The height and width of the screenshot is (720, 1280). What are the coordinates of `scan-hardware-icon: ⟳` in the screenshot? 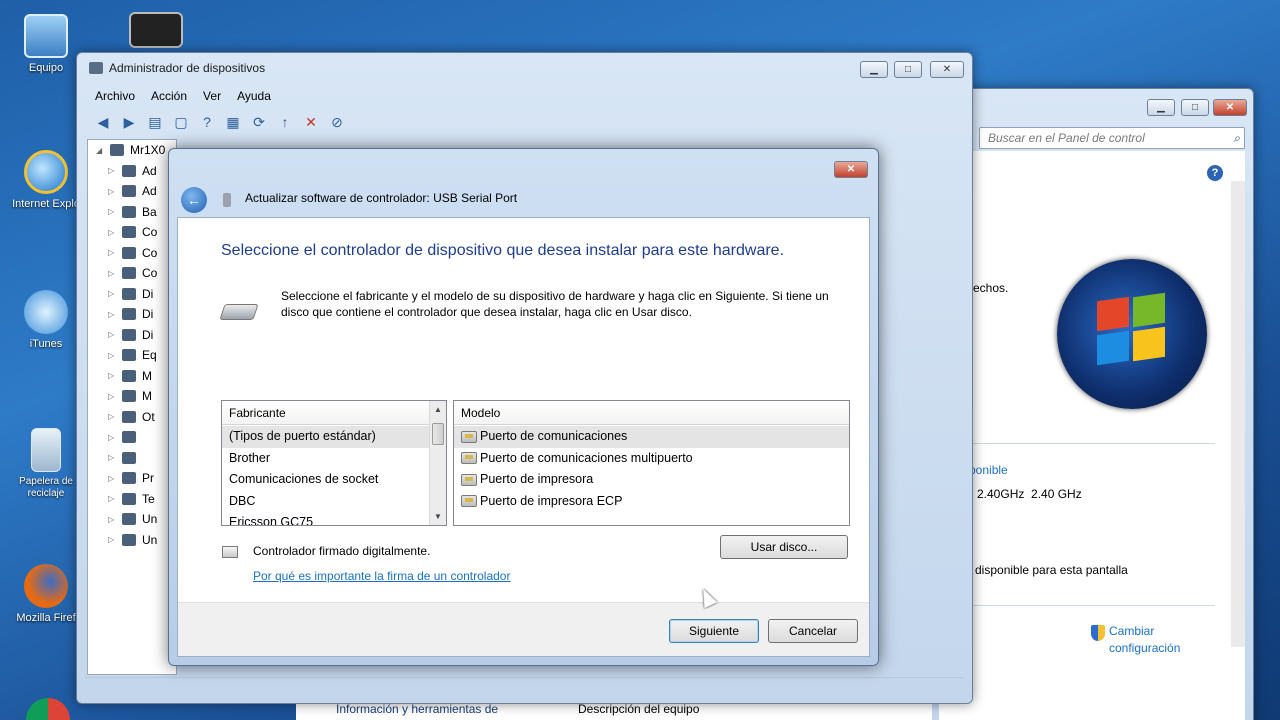 It's located at (259, 122).